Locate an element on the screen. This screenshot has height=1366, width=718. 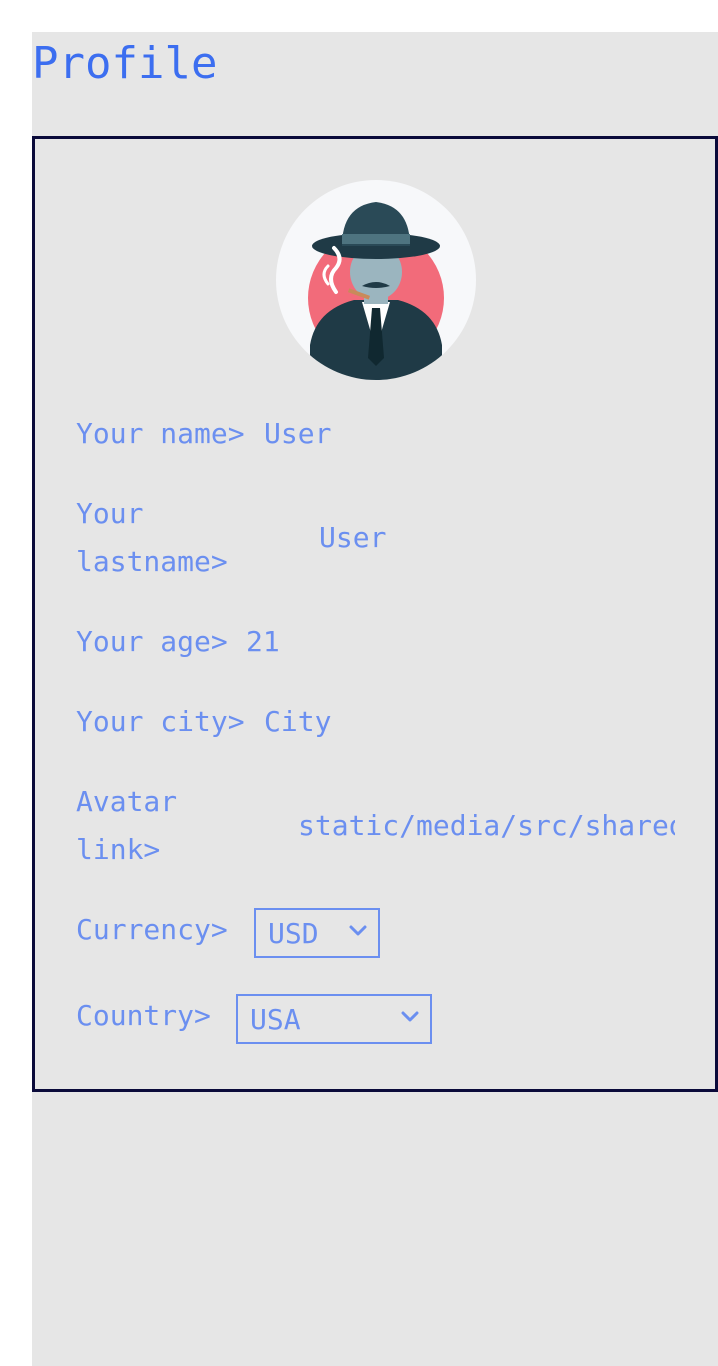
avatar-link-label-line2: link> is located at coordinates (118, 849).